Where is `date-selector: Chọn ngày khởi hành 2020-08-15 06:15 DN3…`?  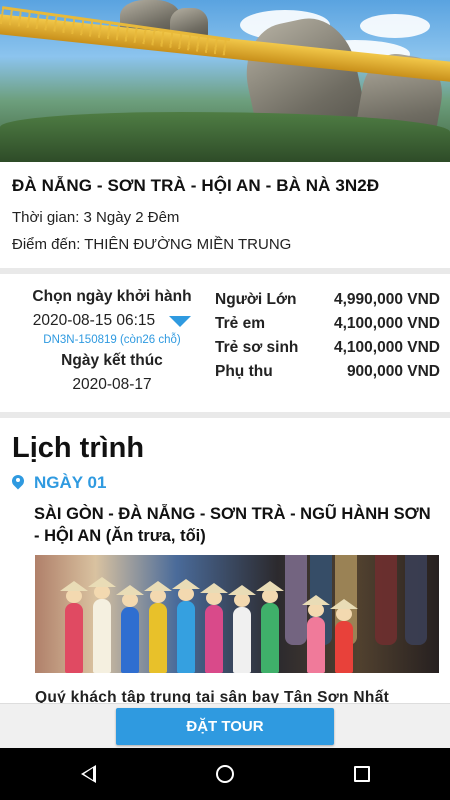
date-selector: Chọn ngày khởi hành 2020-08-15 06:15 DN3… is located at coordinates (112, 341).